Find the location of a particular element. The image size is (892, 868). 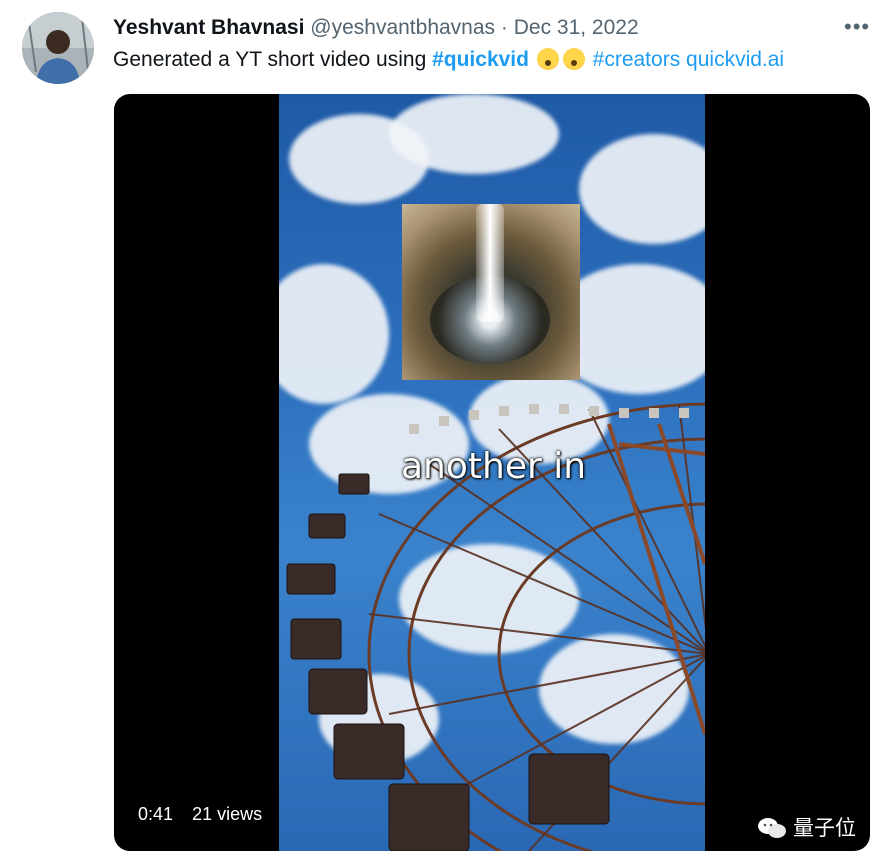

more-options-icon: ••• is located at coordinates (857, 27).